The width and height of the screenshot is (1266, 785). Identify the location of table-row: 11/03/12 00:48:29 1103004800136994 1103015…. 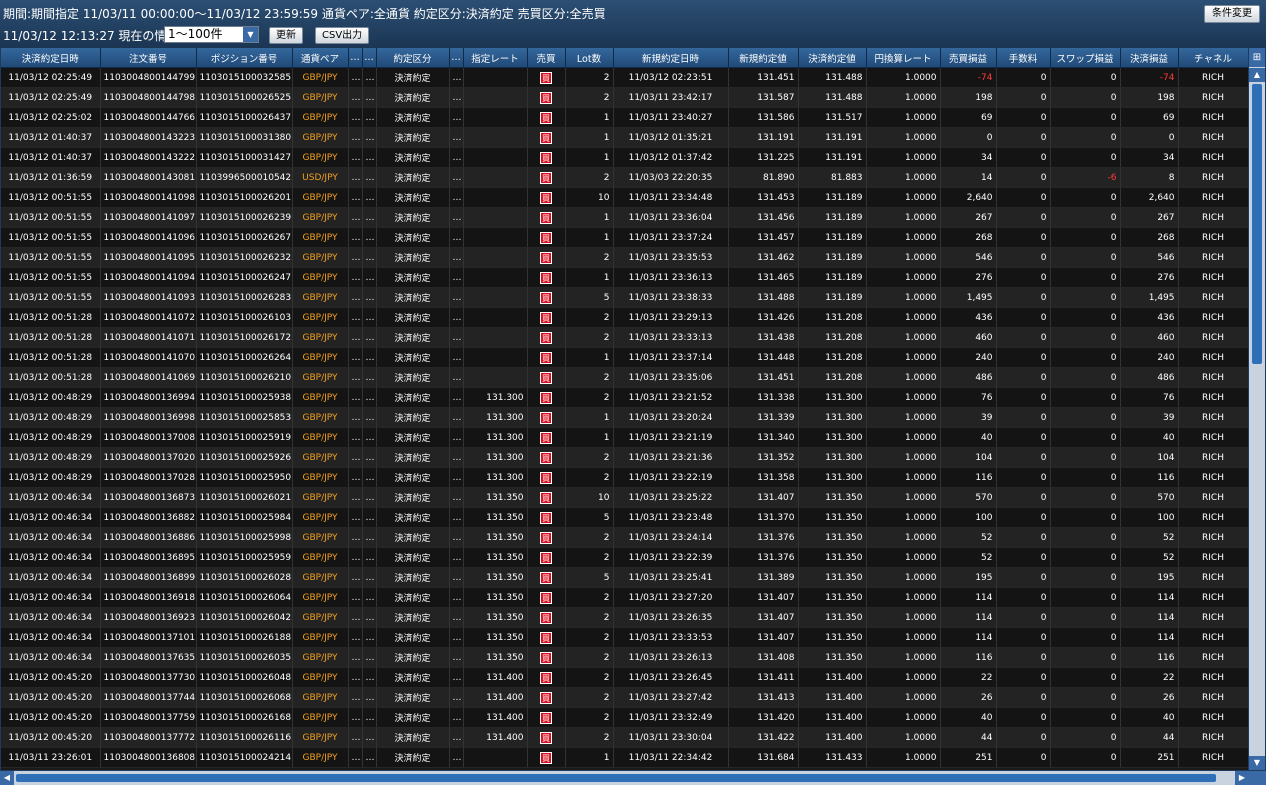
(624, 397).